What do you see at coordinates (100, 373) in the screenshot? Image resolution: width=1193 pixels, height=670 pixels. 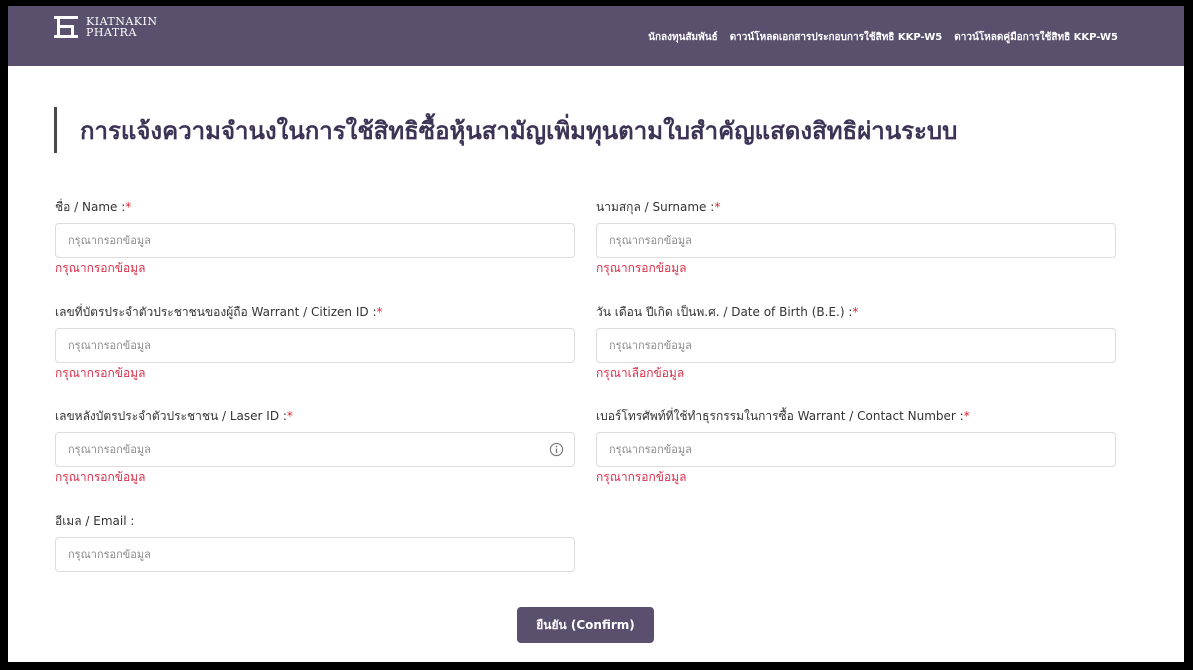 I see `citizen-id-error: กรุณากรอกข้อมูล` at bounding box center [100, 373].